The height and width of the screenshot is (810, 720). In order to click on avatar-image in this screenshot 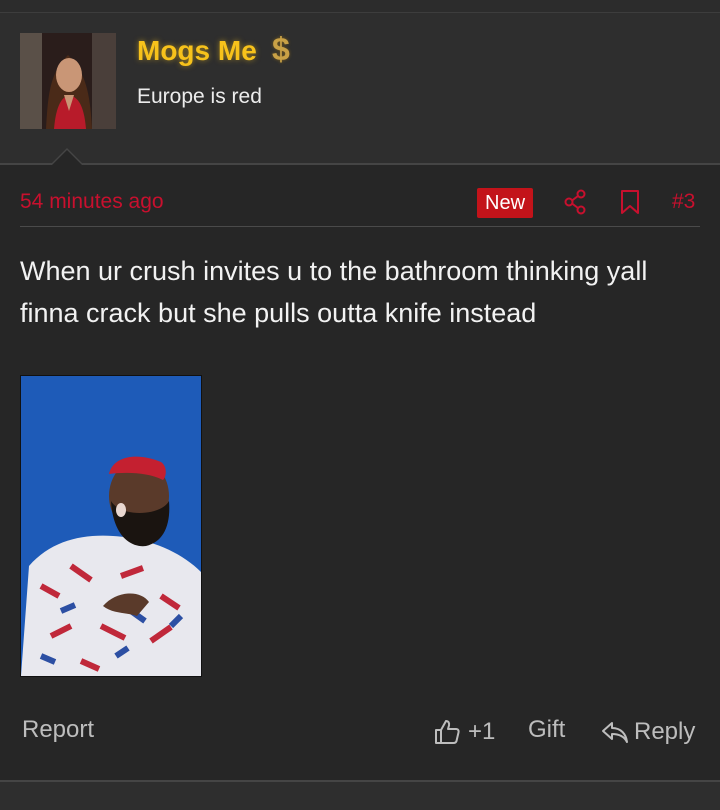, I will do `click(68, 81)`.